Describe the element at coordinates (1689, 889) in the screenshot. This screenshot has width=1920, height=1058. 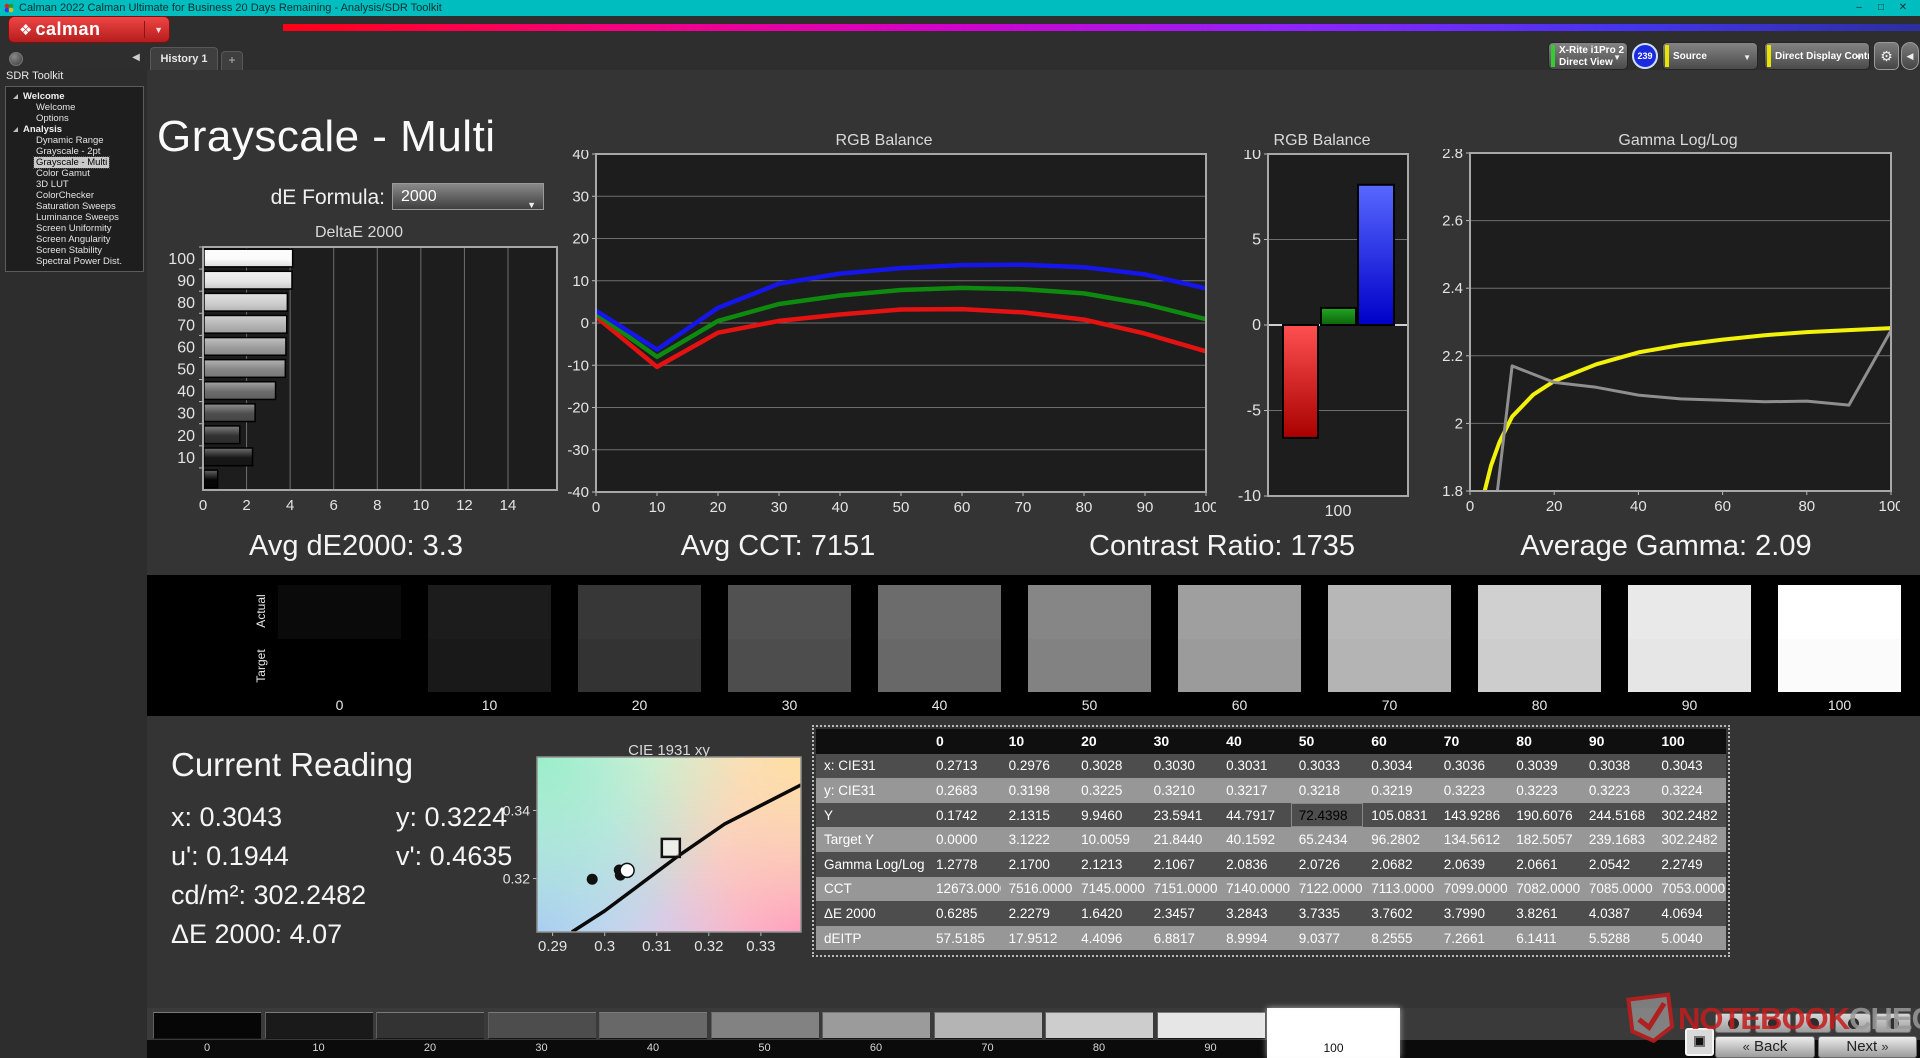
I see `table-cell: 7053.0000` at that location.